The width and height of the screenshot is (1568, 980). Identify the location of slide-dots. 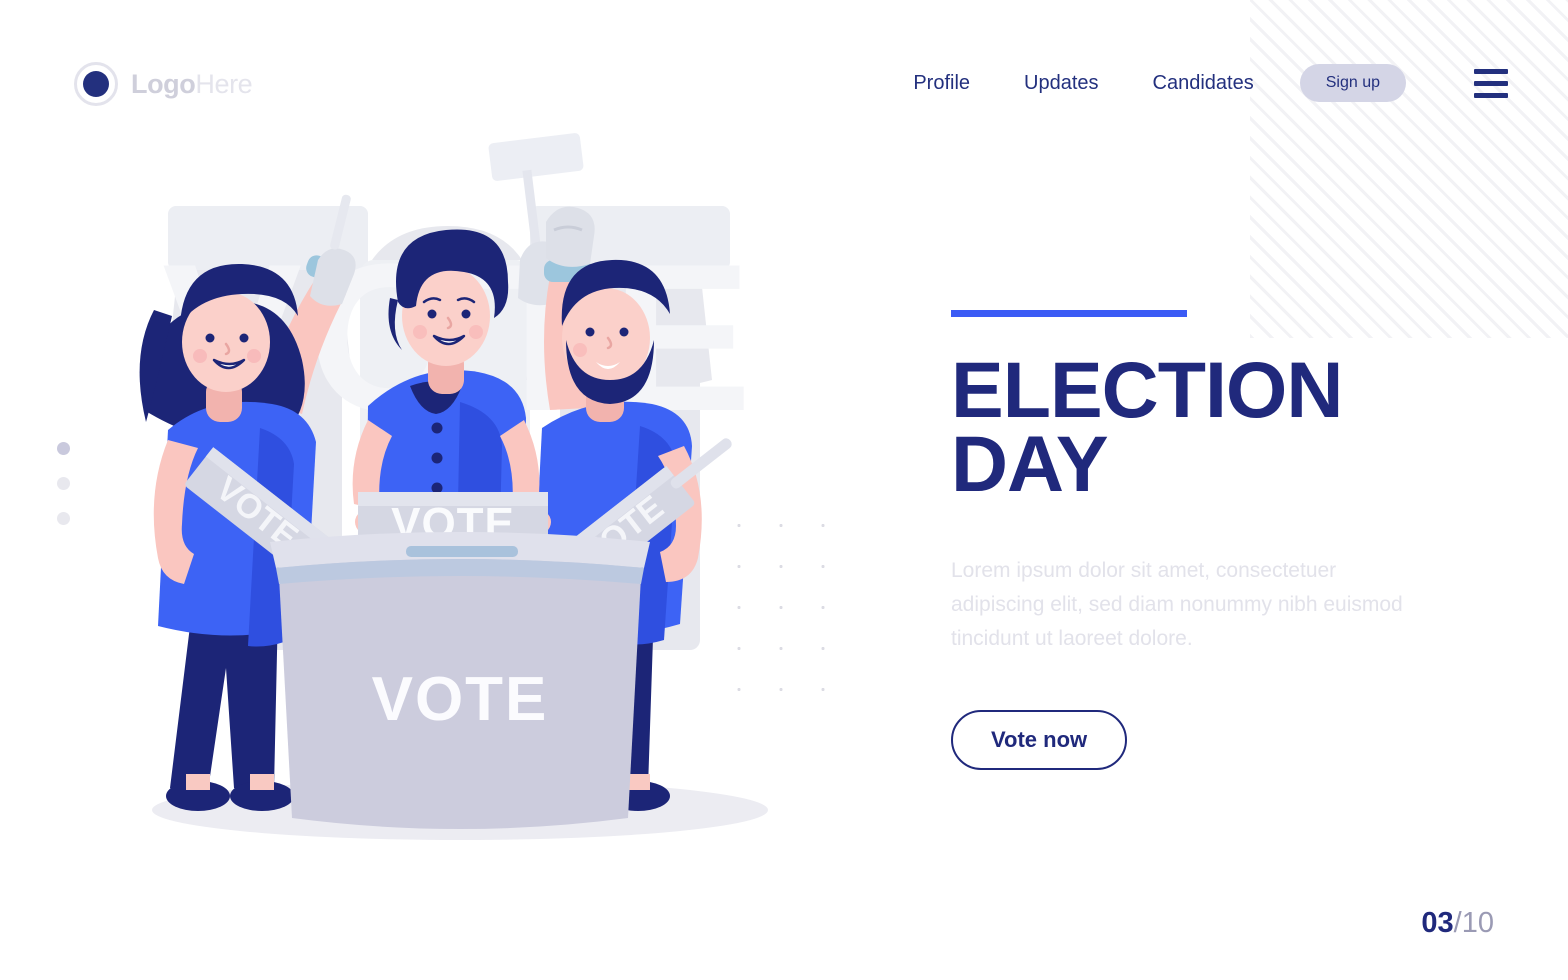
(63, 483).